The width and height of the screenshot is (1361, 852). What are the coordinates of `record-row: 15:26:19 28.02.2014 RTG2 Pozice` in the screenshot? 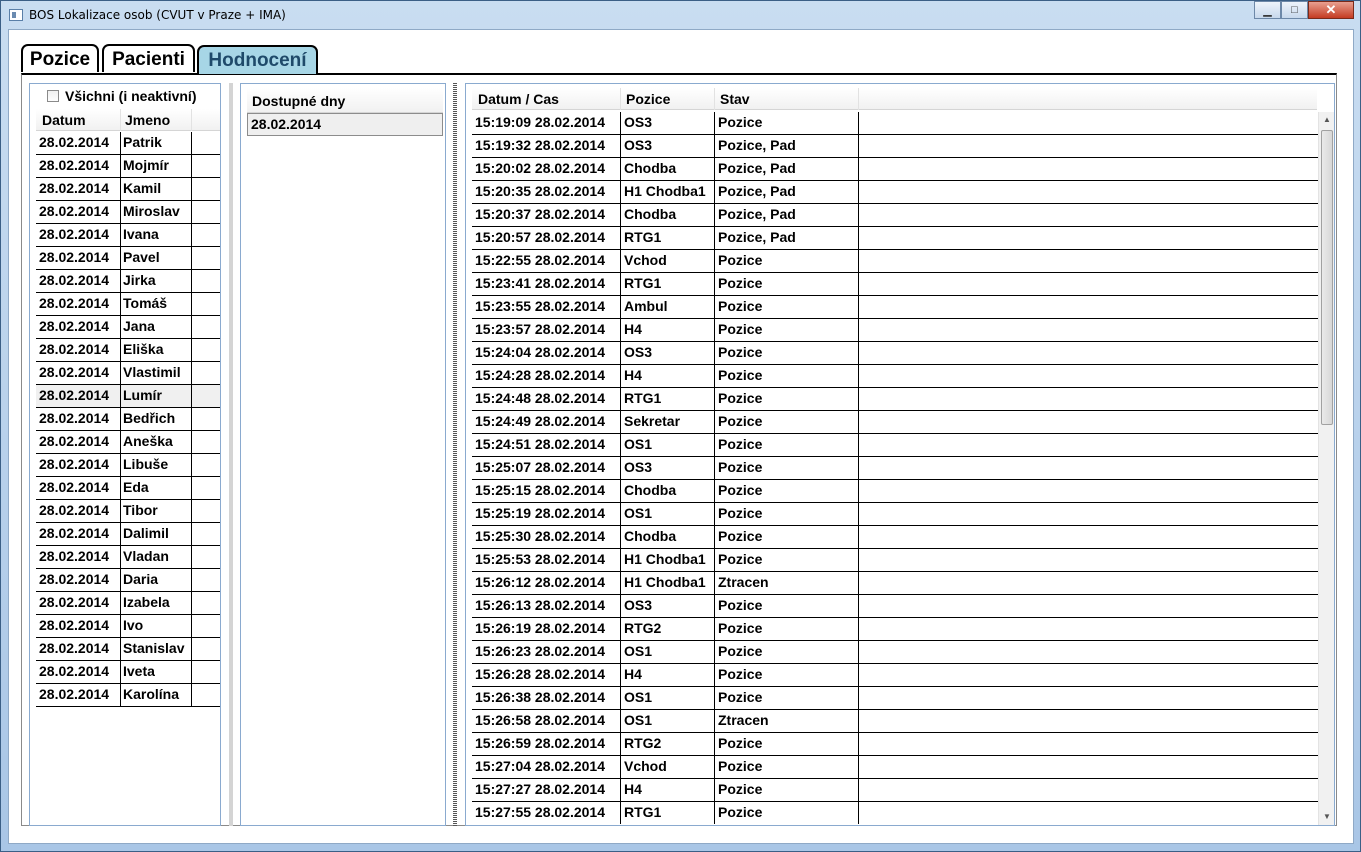 It's located at (895, 629).